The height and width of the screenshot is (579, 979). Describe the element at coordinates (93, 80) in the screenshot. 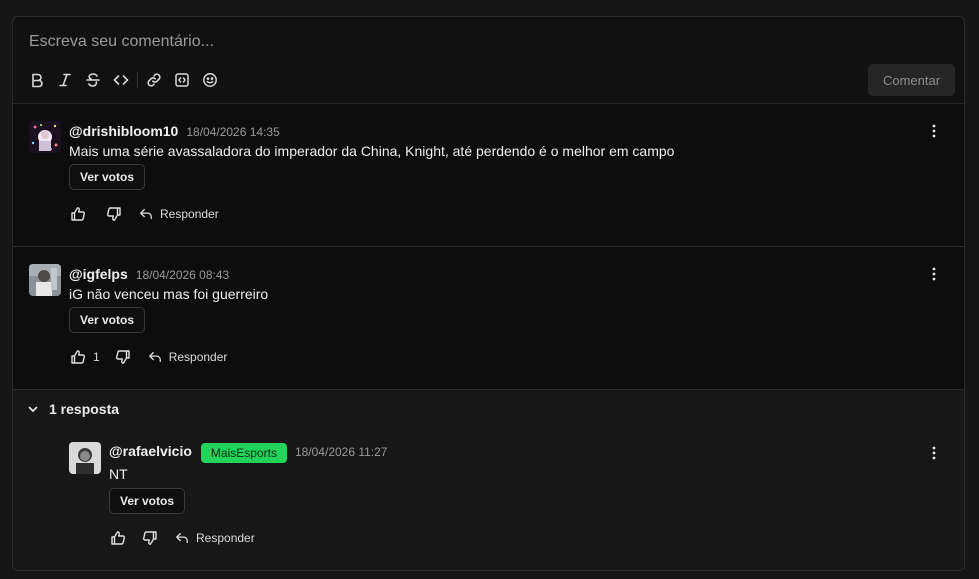

I see `strikethrough-icon` at that location.